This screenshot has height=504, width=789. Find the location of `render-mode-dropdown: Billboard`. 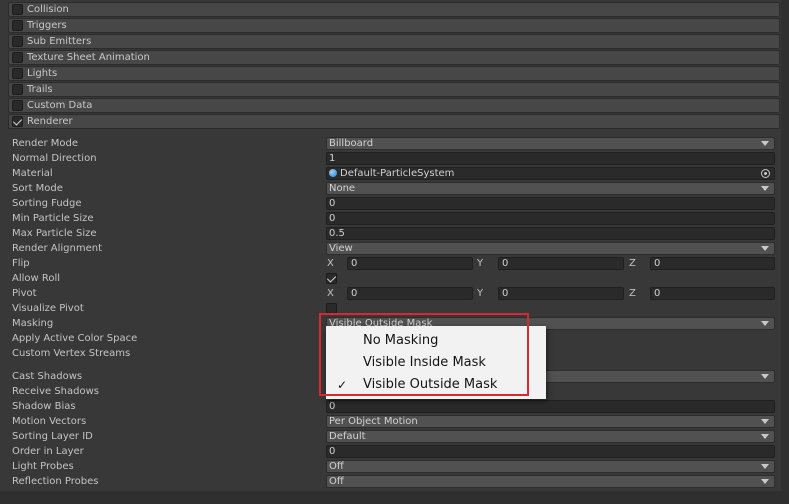

render-mode-dropdown: Billboard is located at coordinates (550, 143).